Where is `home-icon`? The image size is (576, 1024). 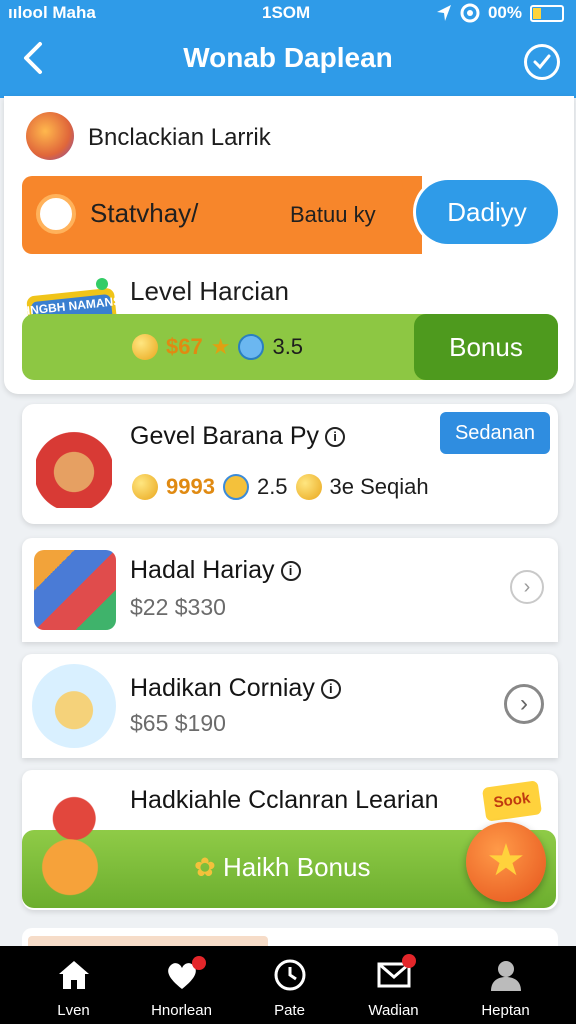 home-icon is located at coordinates (74, 975).